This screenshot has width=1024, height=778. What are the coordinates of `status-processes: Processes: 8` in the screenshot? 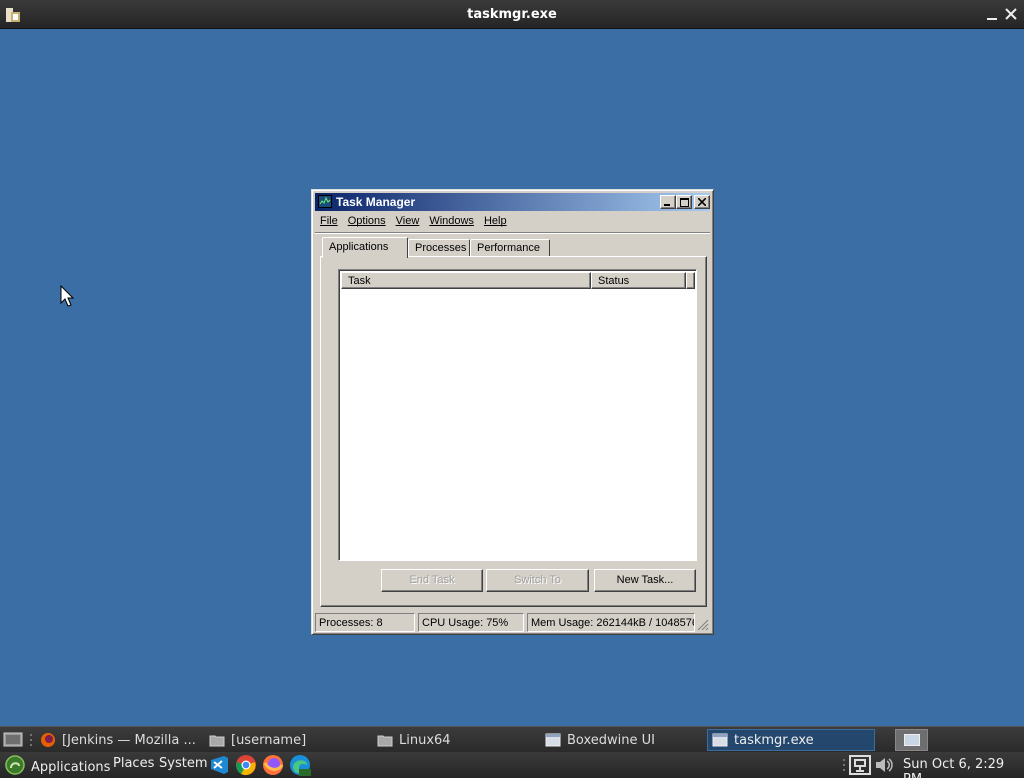 It's located at (365, 622).